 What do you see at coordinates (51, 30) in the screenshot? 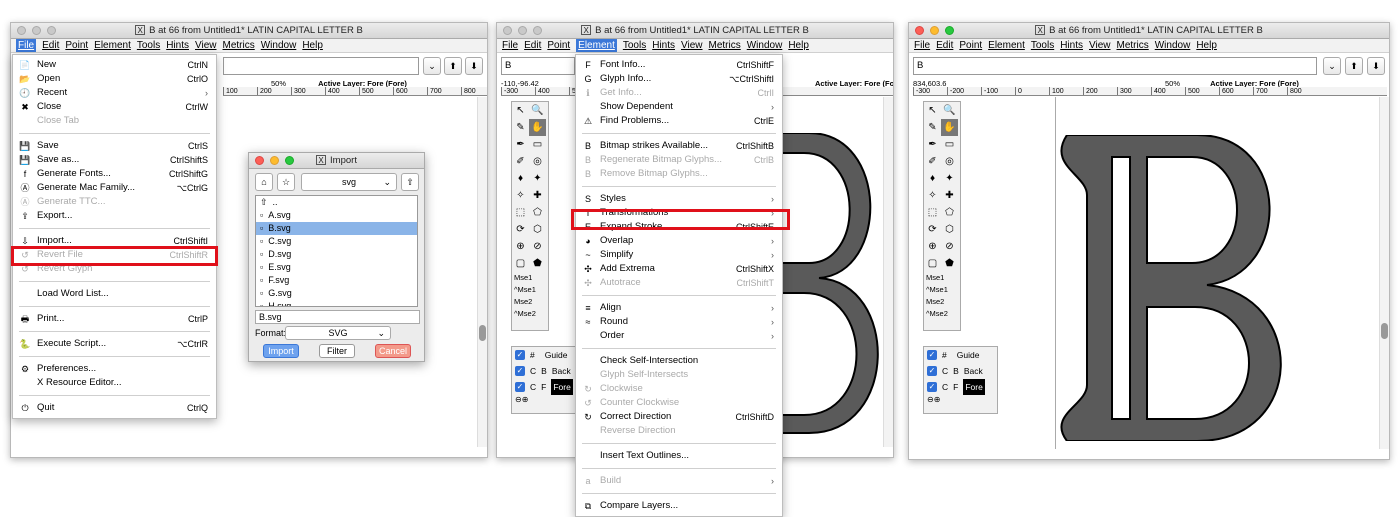
I see `zoom-dot` at bounding box center [51, 30].